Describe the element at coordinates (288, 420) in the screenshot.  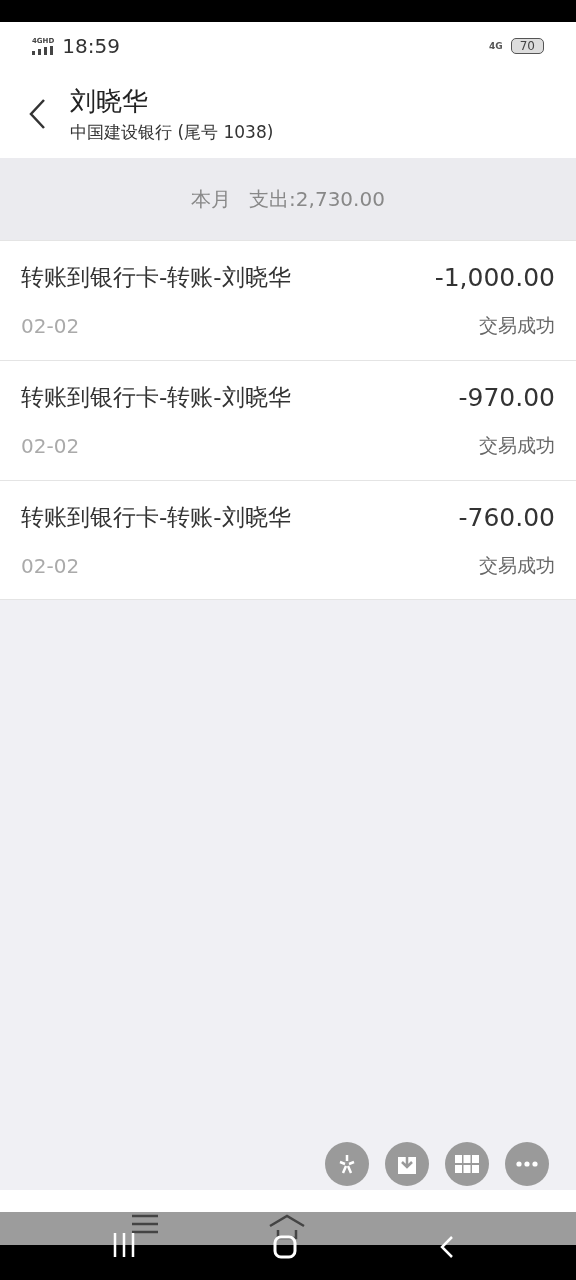
I see `transaction-row: 转账到银行卡-转账-刘晓华 -970.00 02-02 交易成功` at that location.